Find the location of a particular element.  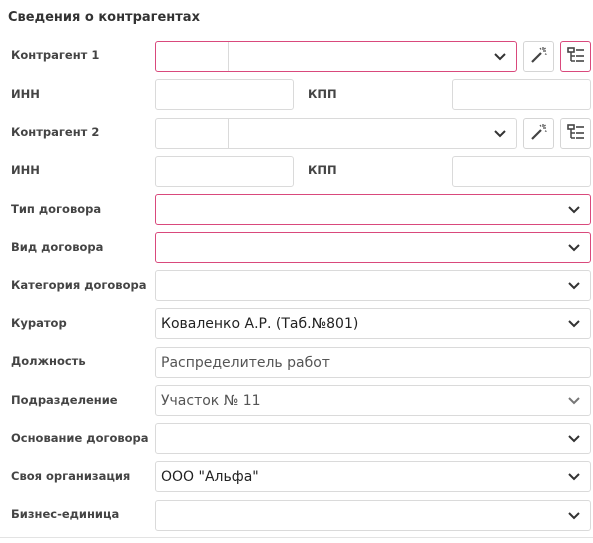

contract-category-label: Категория договора is located at coordinates (79, 285).